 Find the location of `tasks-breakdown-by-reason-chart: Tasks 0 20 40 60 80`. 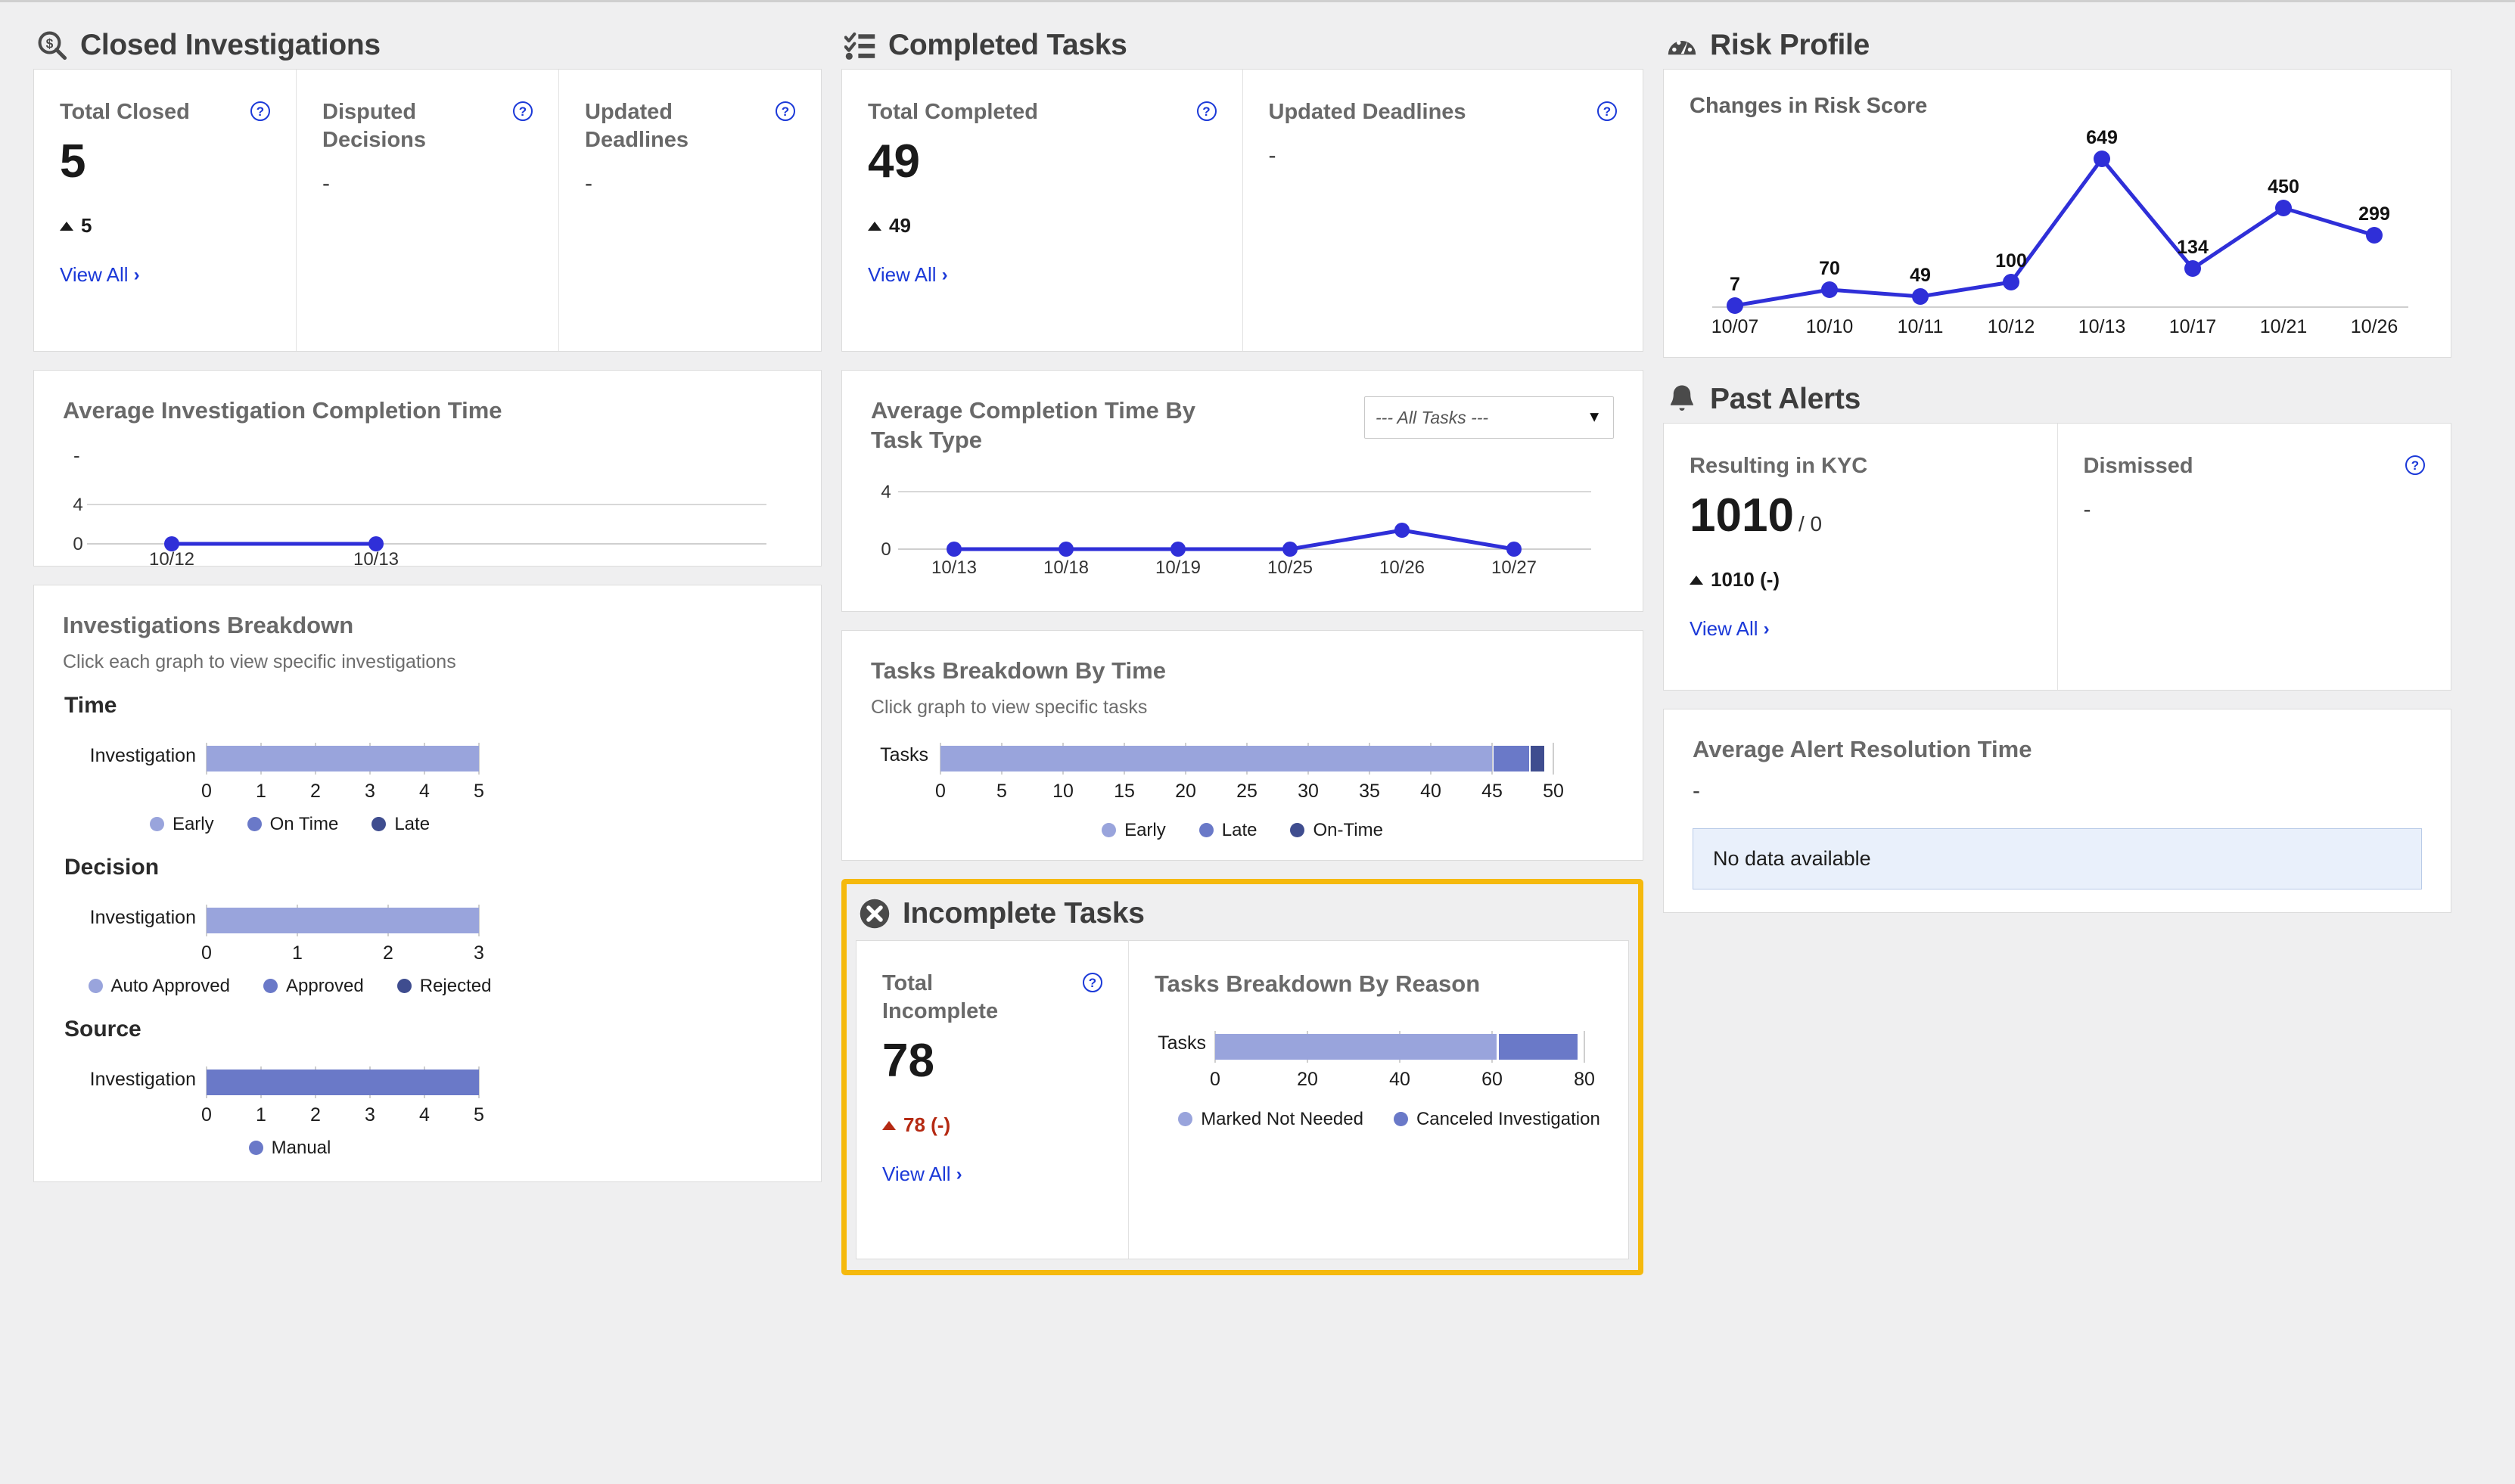

tasks-breakdown-by-reason-chart: Tasks 0 20 40 60 80 is located at coordinates (1389, 1060).